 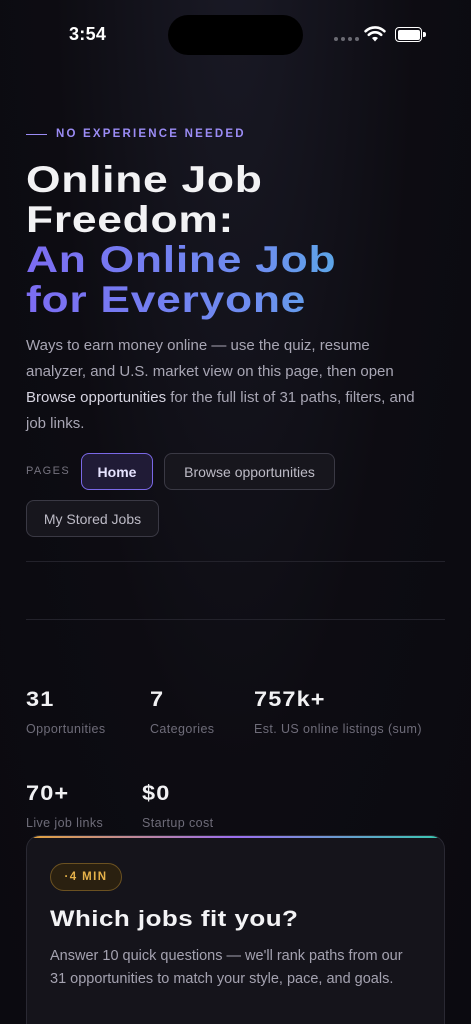 What do you see at coordinates (36, 134) in the screenshot?
I see `eyebrow-line` at bounding box center [36, 134].